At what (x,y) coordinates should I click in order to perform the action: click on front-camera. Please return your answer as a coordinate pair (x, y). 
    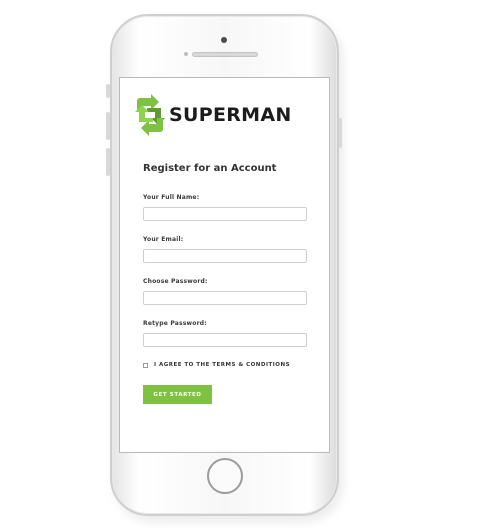
    Looking at the image, I should click on (224, 40).